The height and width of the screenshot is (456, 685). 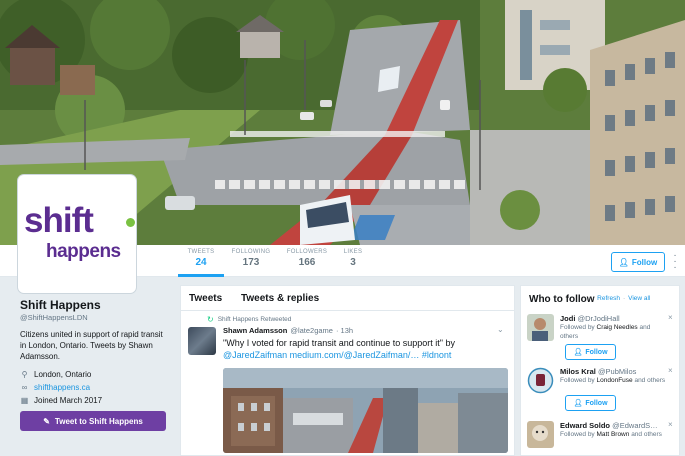 I want to click on tweet-timestamp: · 13h, so click(x=344, y=330).